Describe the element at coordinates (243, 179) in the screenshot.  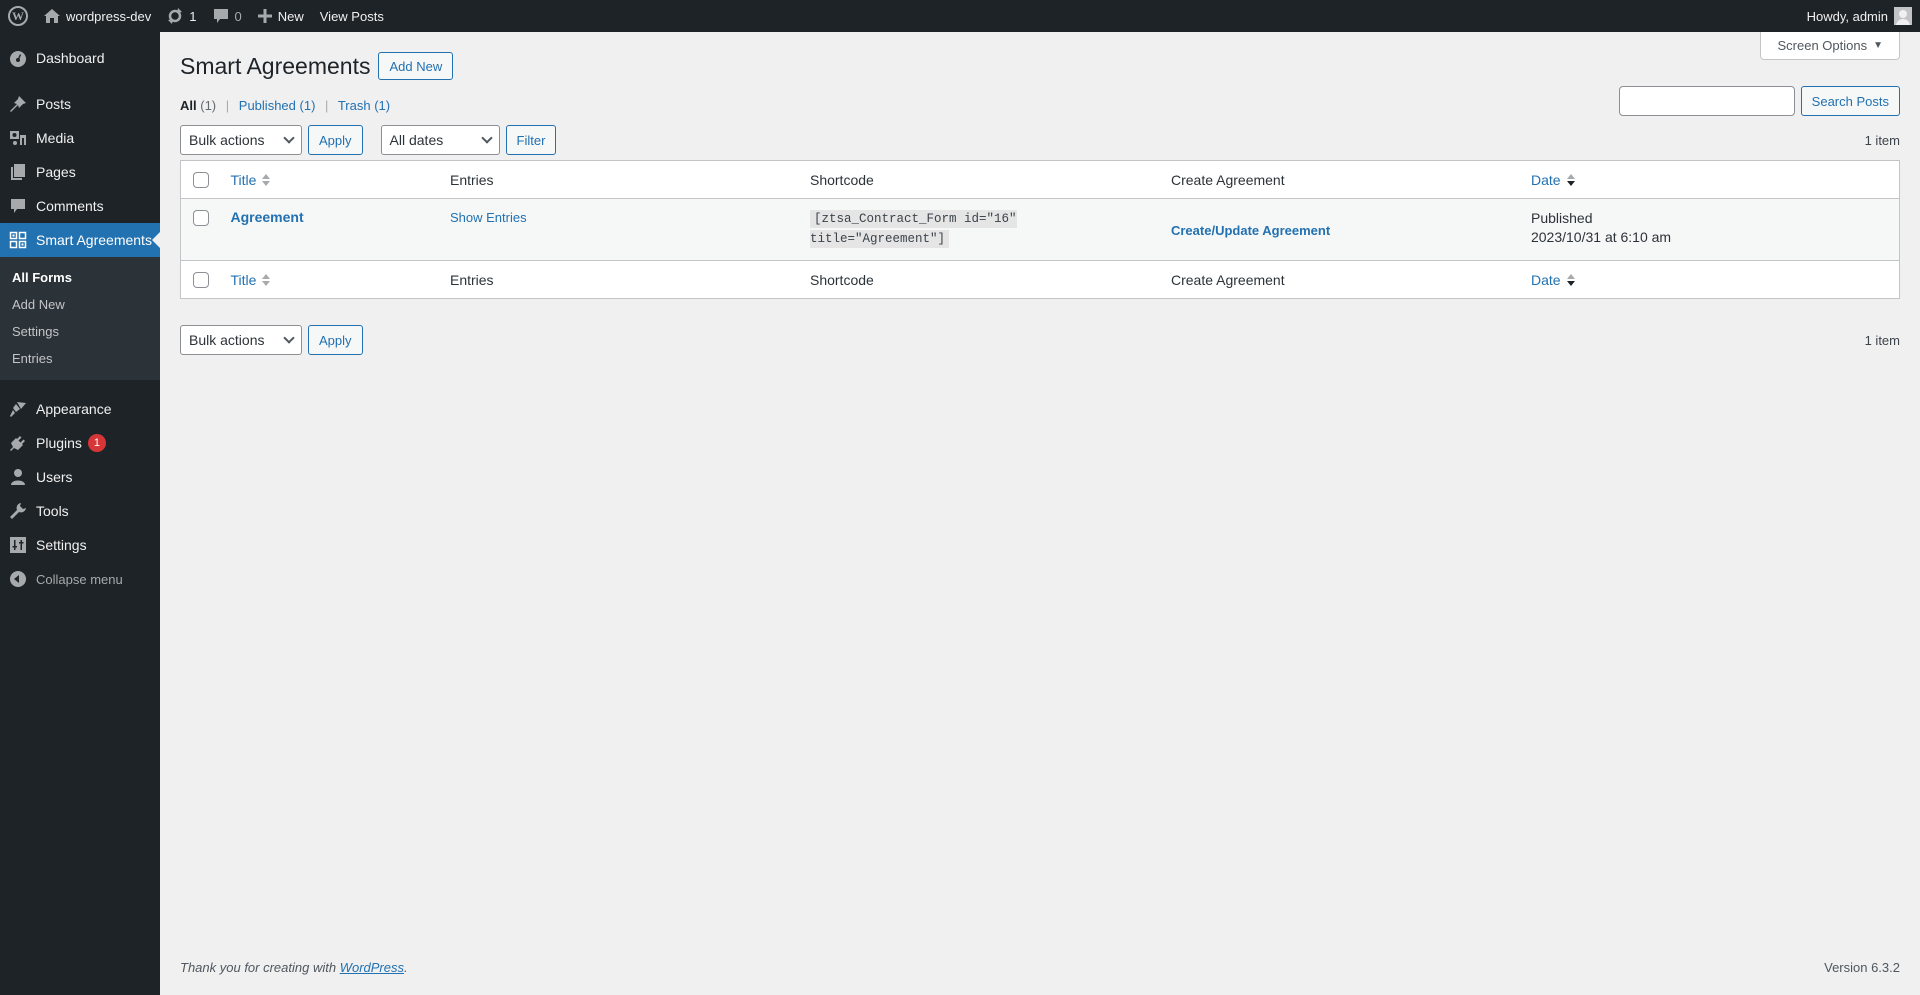
I see `column-title-label: Title` at that location.